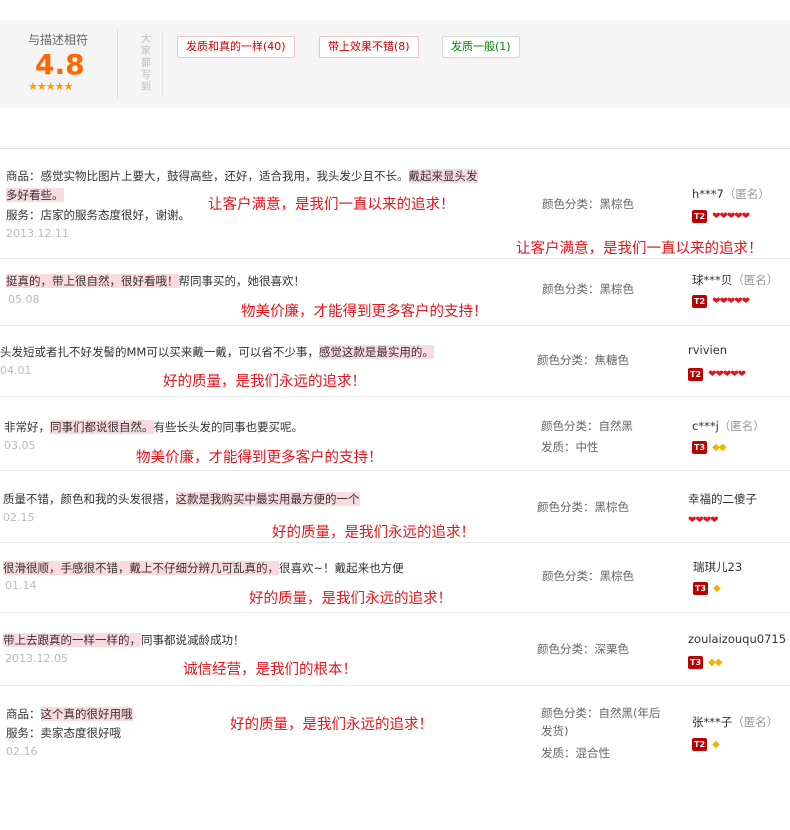 The height and width of the screenshot is (830, 790). I want to click on review-date: 05.08, so click(24, 299).